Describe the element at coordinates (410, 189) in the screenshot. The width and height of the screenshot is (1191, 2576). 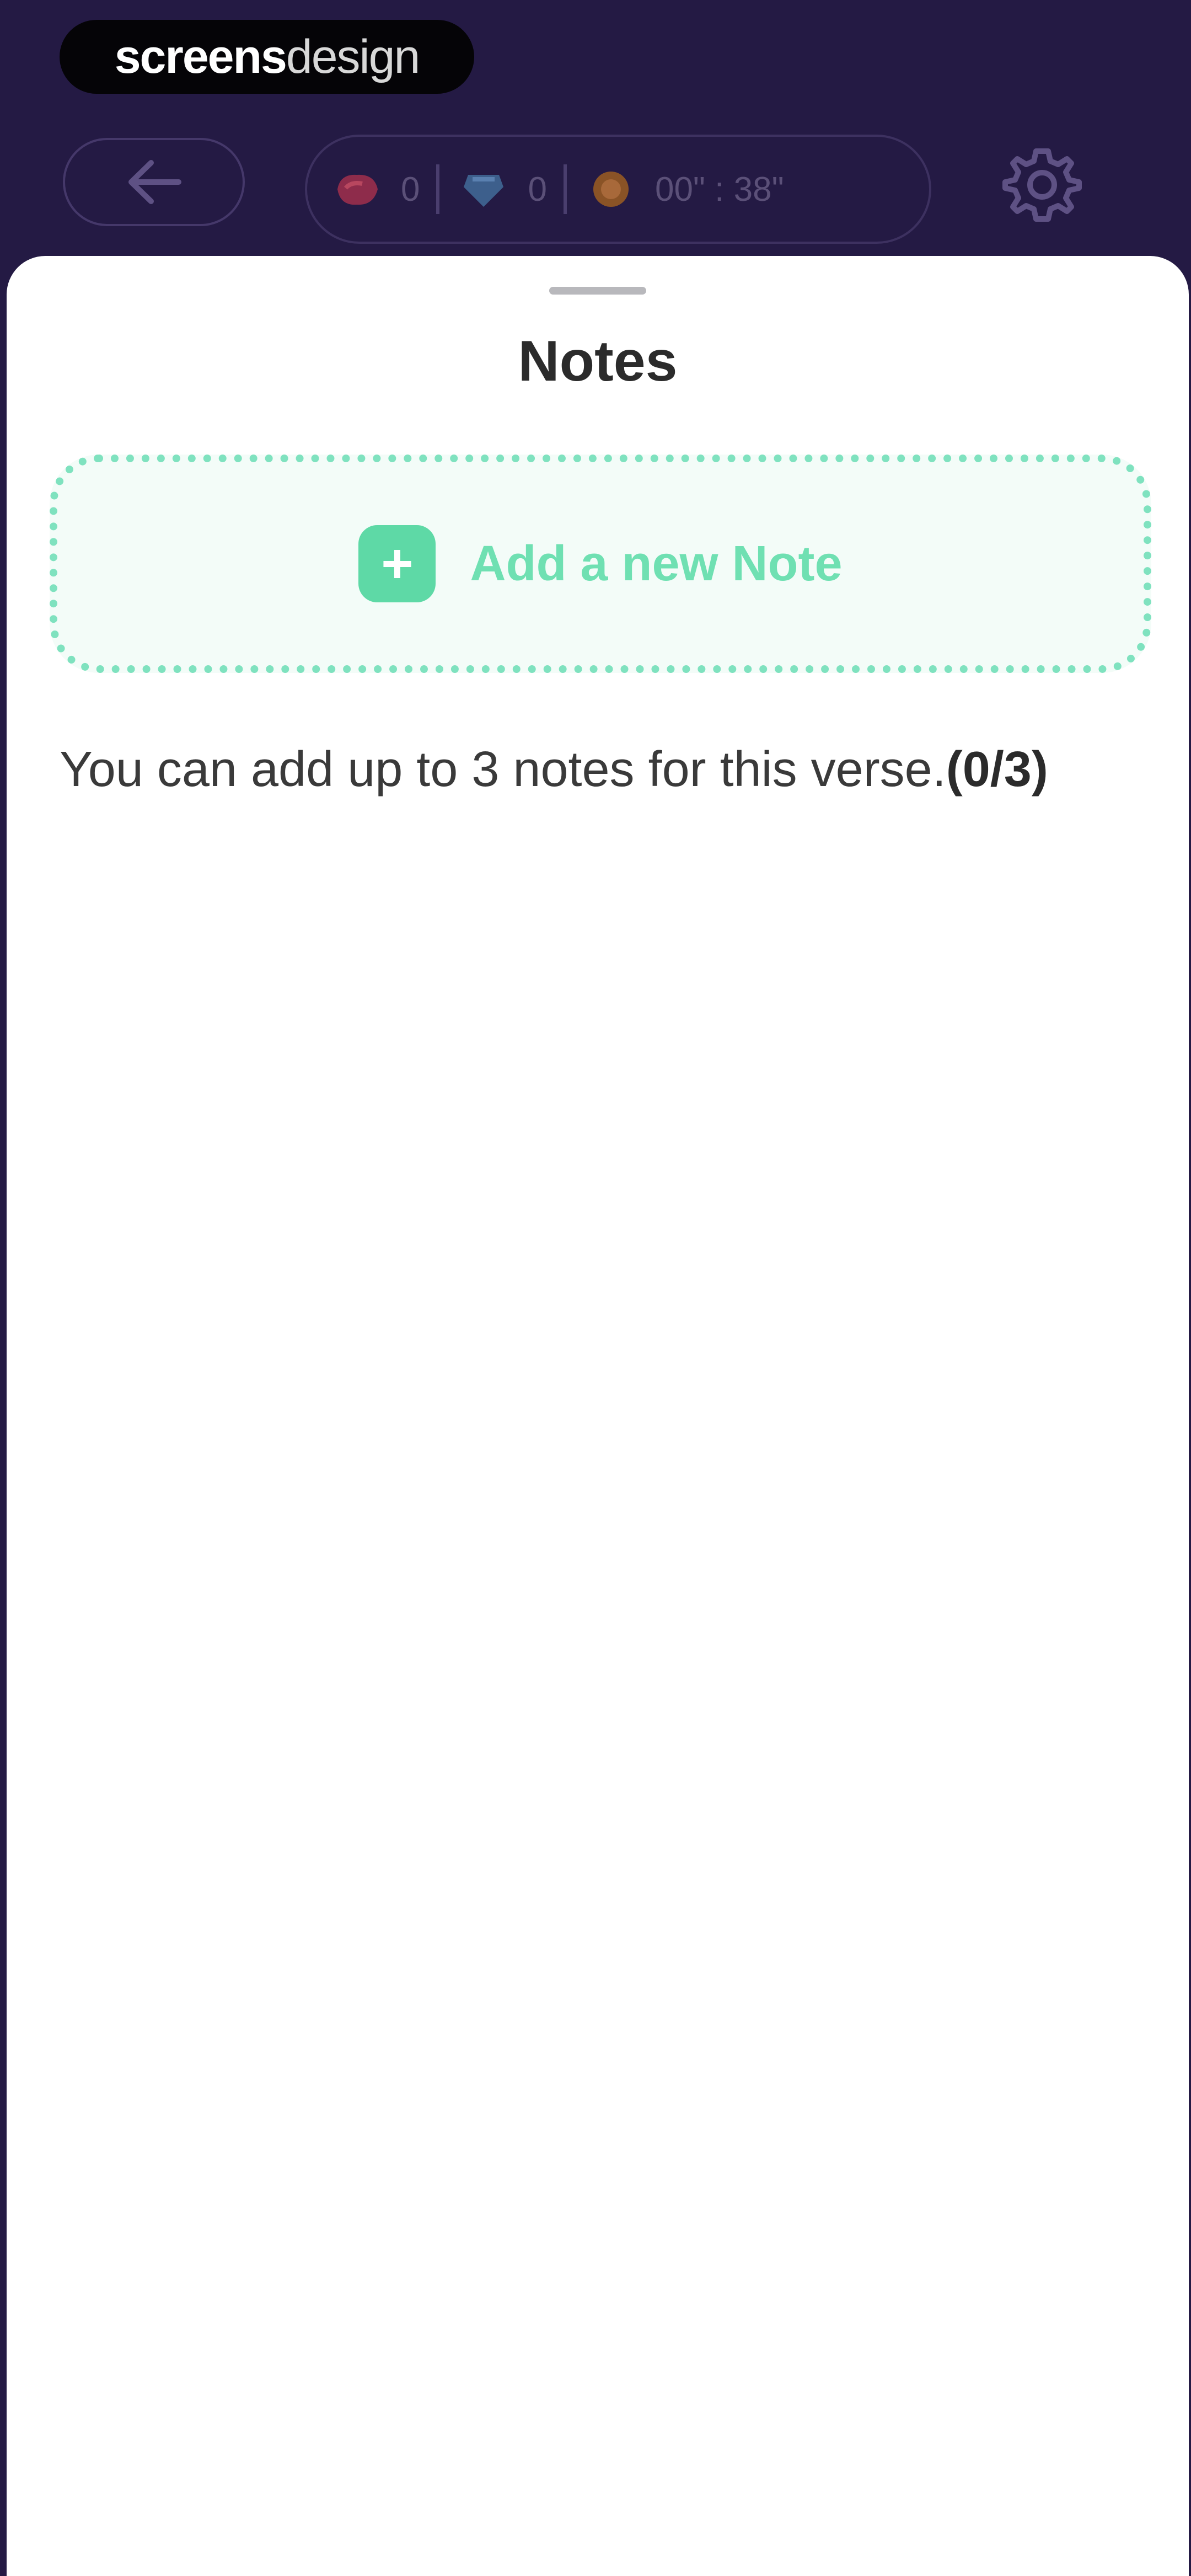
I see `stat-red-value: 0` at that location.